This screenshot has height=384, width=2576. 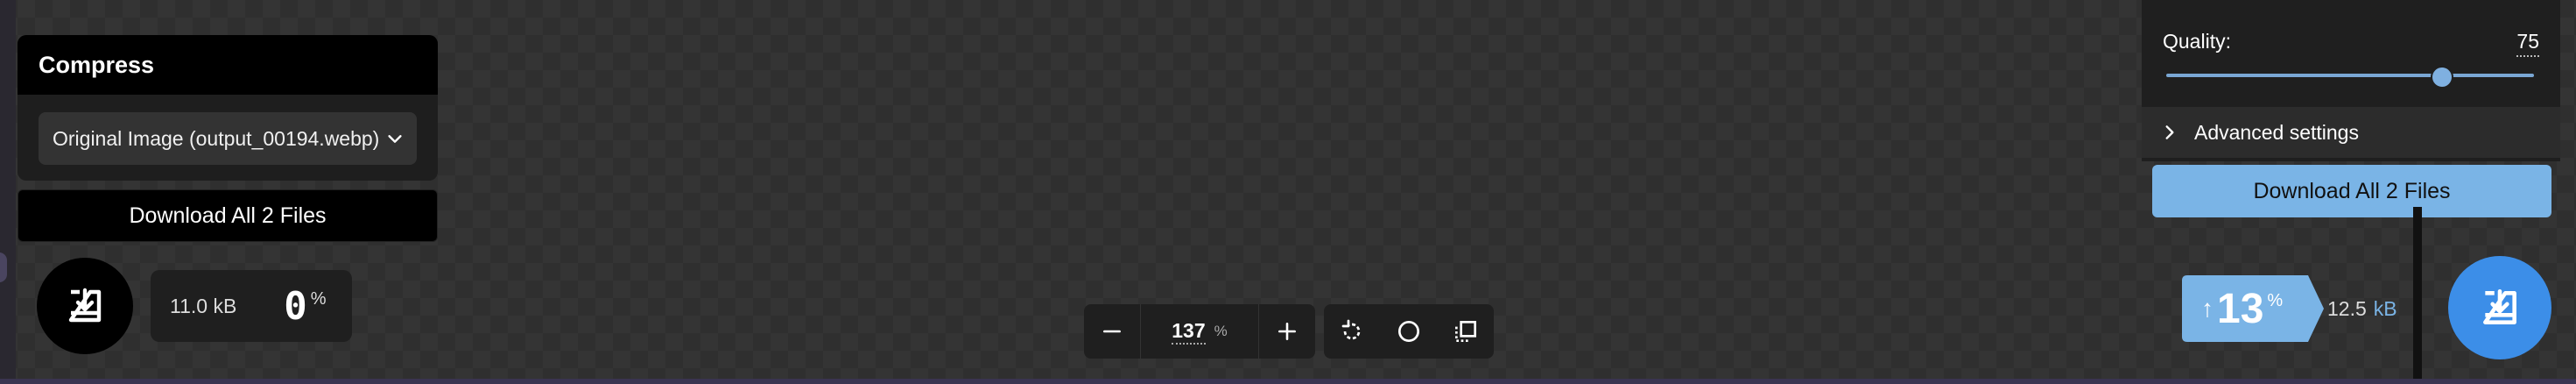 What do you see at coordinates (3, 267) in the screenshot?
I see `left-edge-handle` at bounding box center [3, 267].